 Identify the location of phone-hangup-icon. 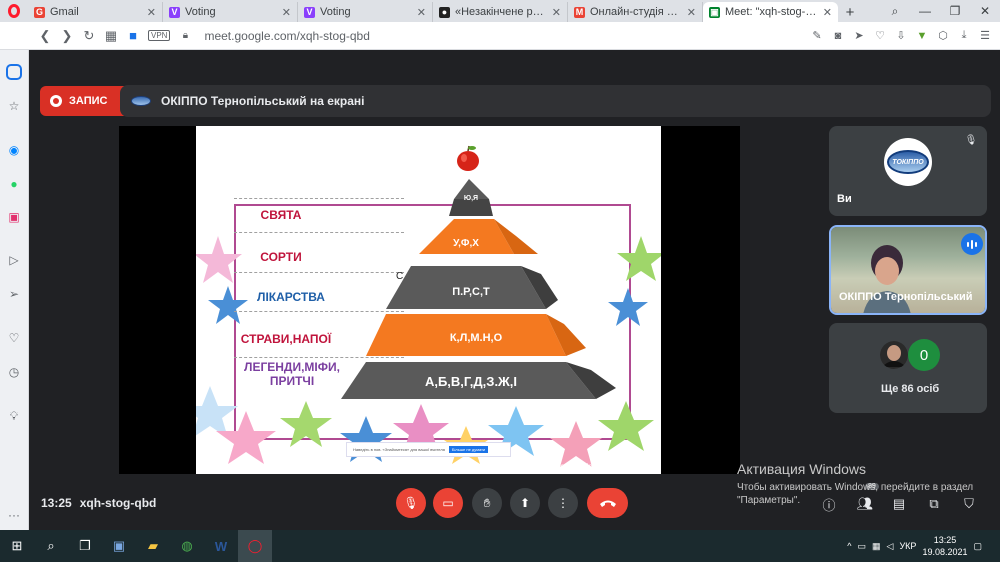
(607, 503).